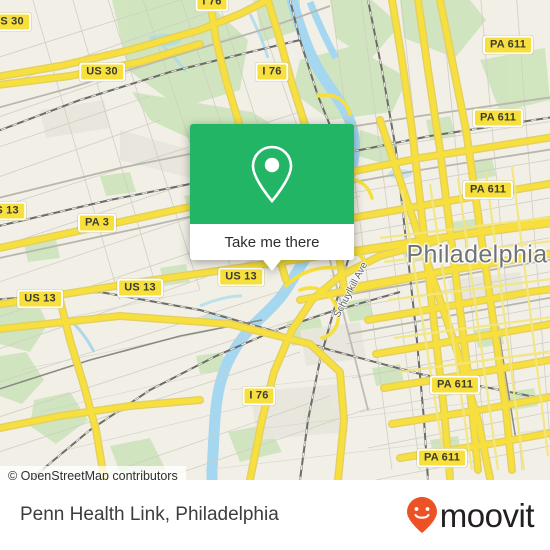 Image resolution: width=550 pixels, height=550 pixels. I want to click on road-shield-us13-right: US 13, so click(241, 277).